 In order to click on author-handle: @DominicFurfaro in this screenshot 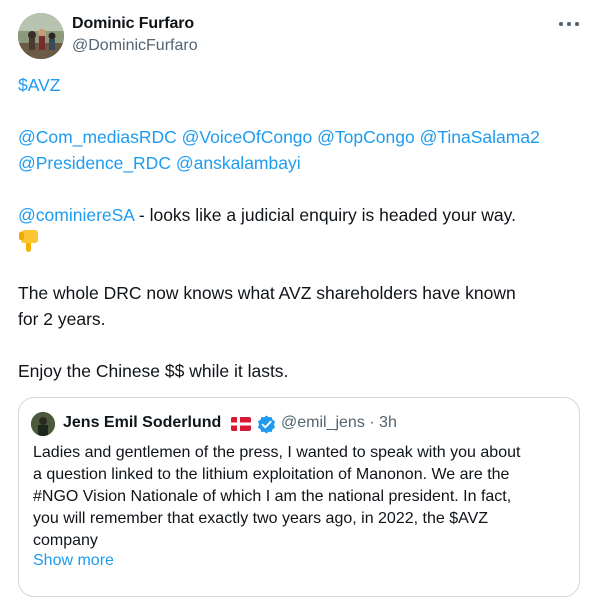, I will do `click(135, 46)`.